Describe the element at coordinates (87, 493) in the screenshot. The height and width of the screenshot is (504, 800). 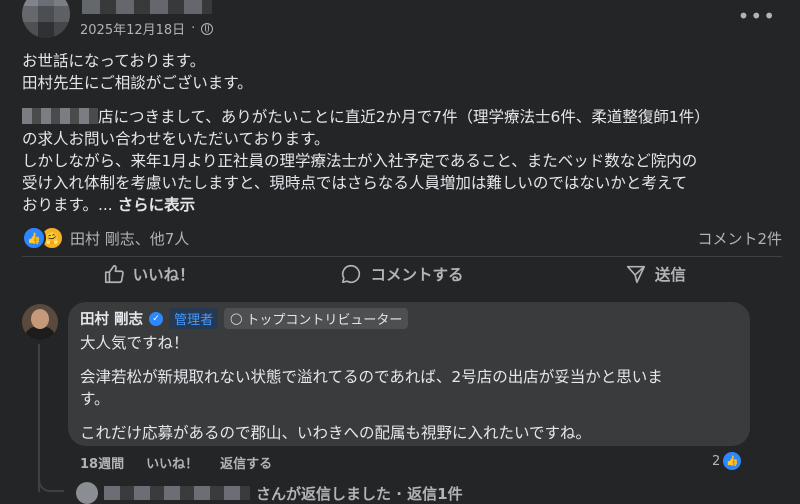
I see `reply-author-avatar` at that location.